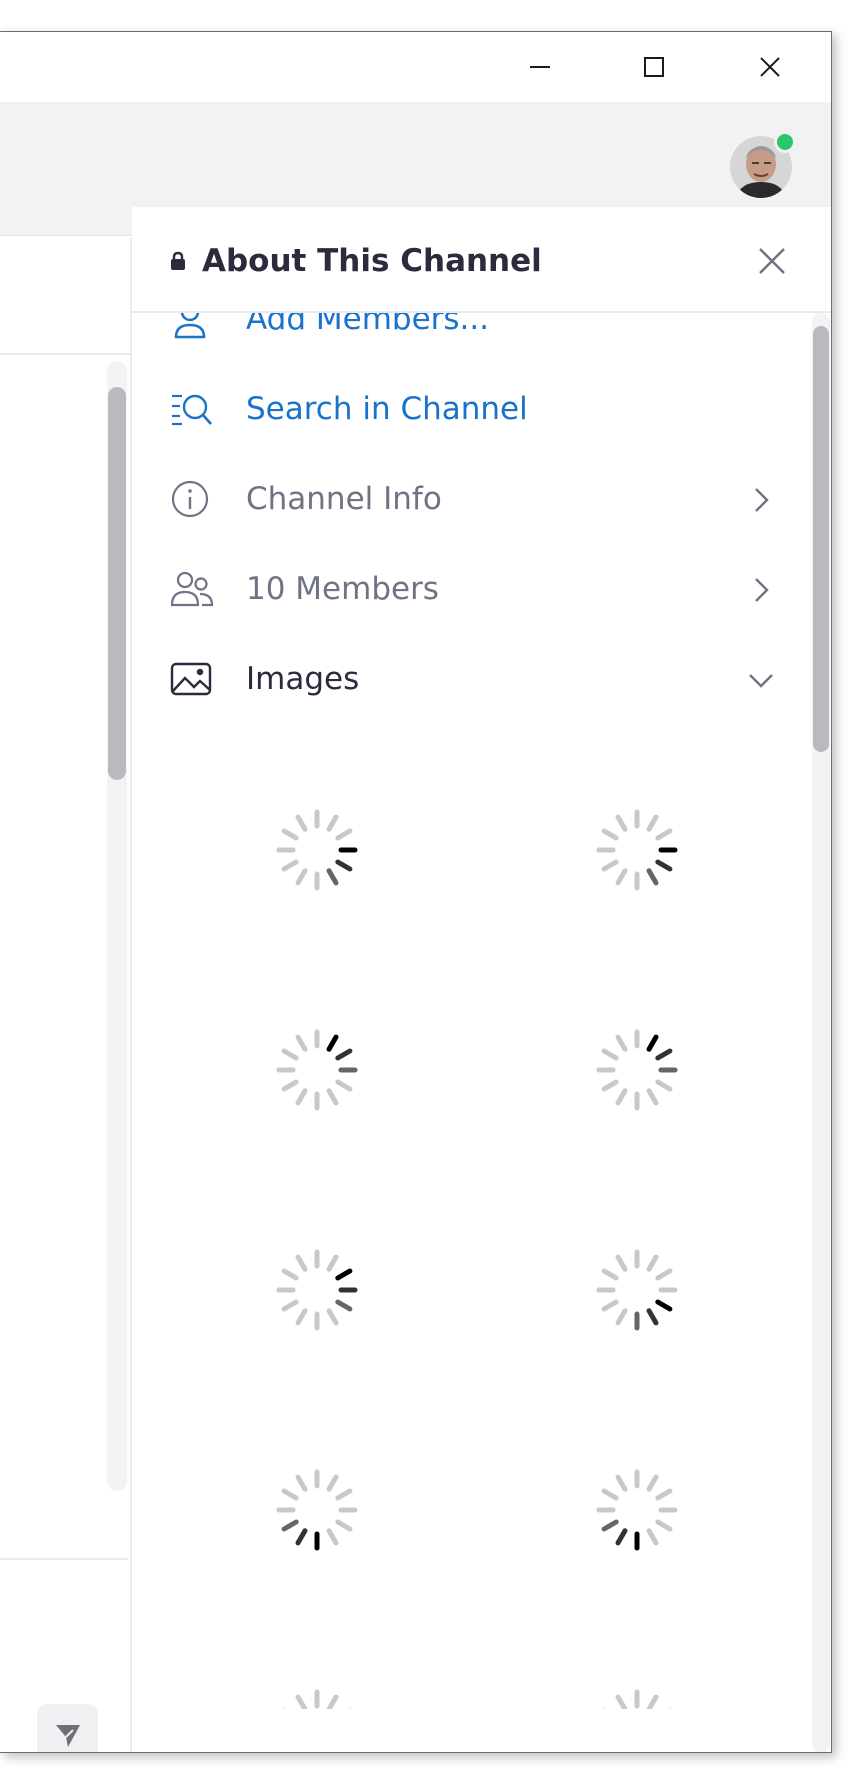  Describe the element at coordinates (372, 261) in the screenshot. I see `panel-title: About This Channel` at that location.